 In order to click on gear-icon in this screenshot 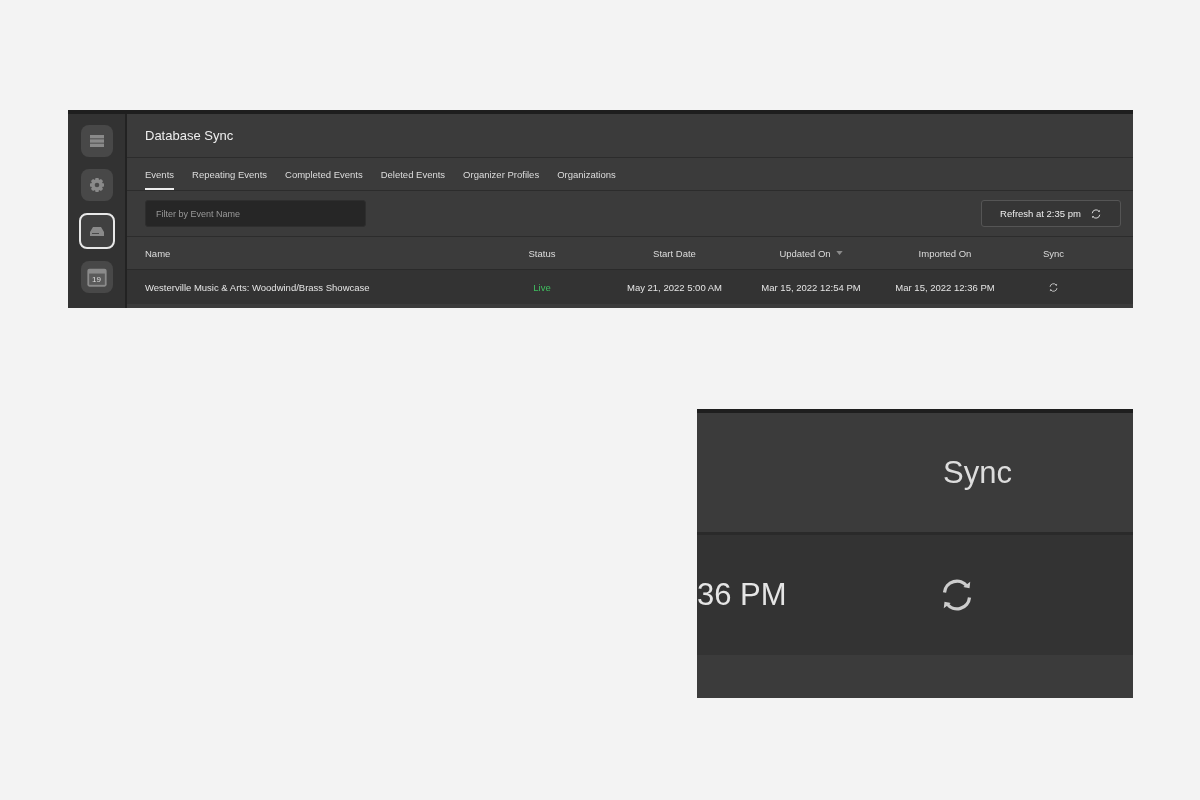, I will do `click(96, 185)`.